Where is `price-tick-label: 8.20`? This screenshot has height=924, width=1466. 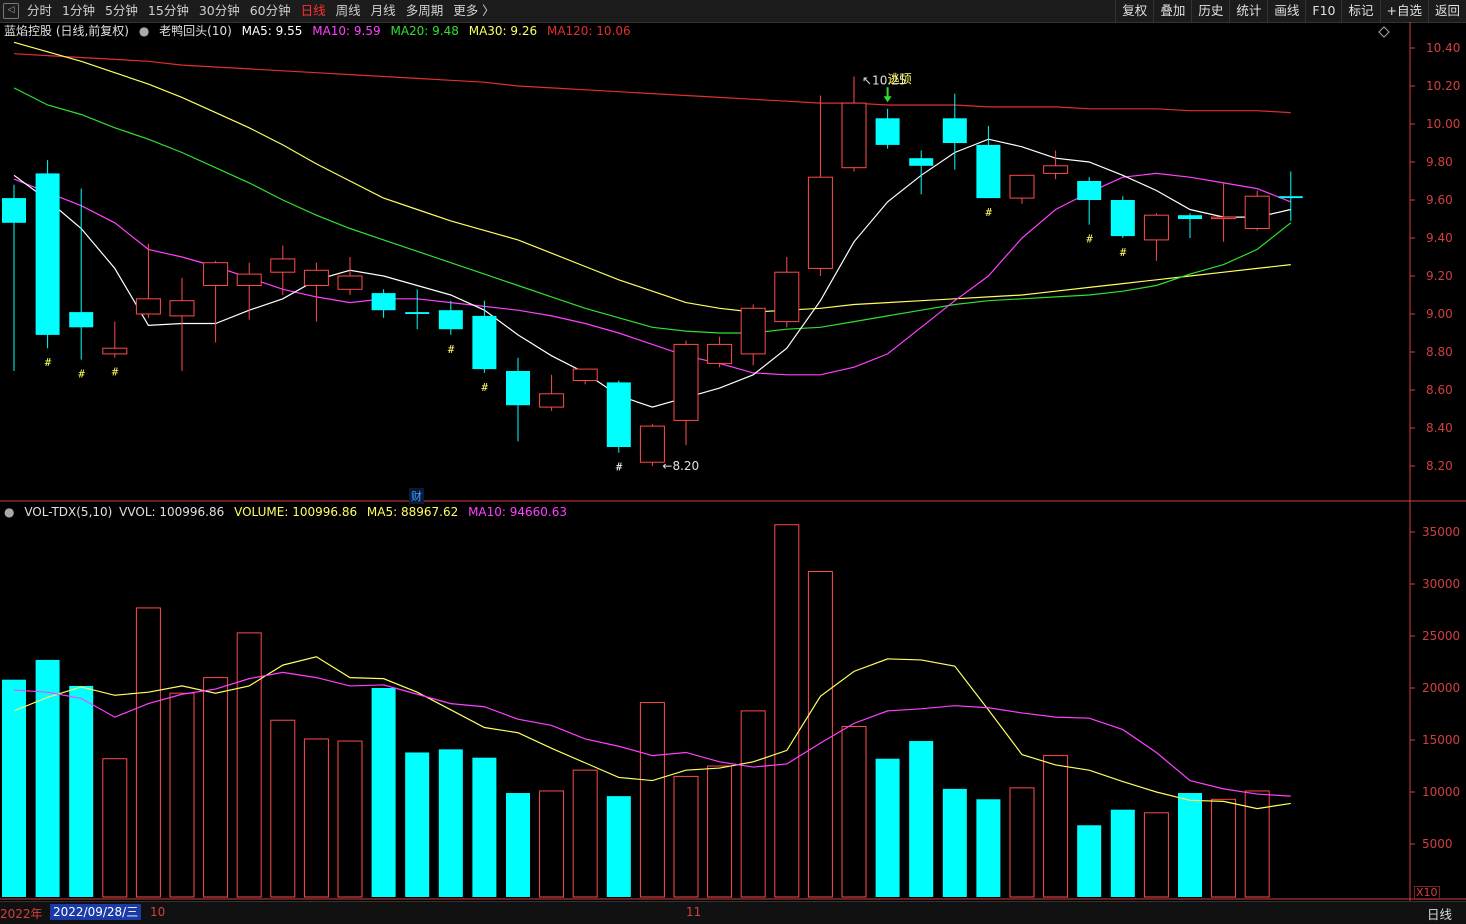
price-tick-label: 8.20 is located at coordinates (1439, 466).